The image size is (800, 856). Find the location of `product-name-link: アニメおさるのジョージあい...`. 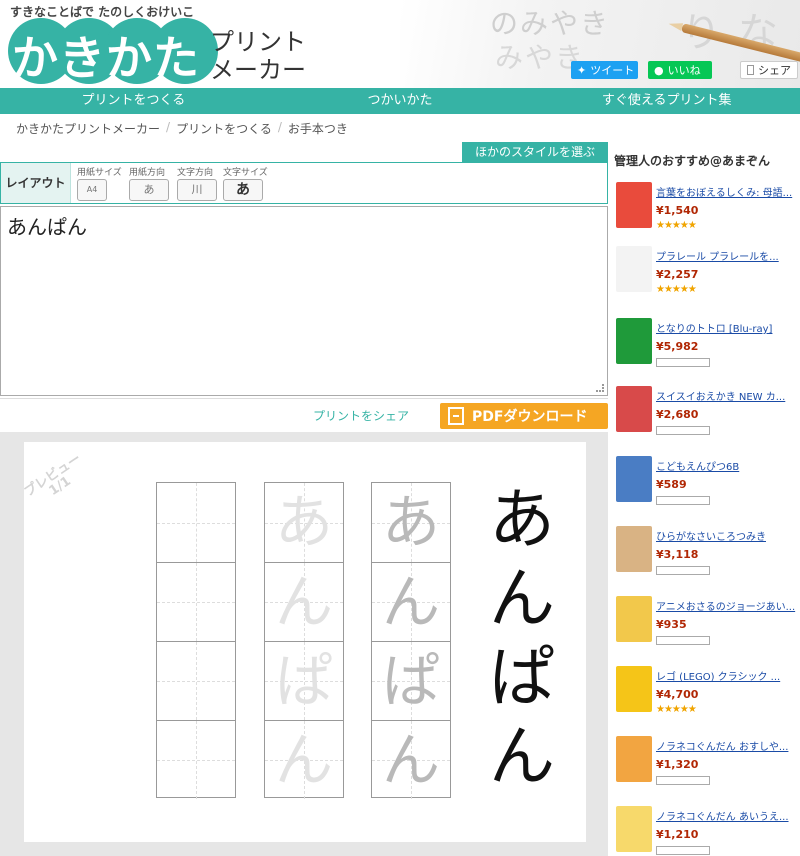

product-name-link: アニメおさるのジョージあい... is located at coordinates (727, 605).